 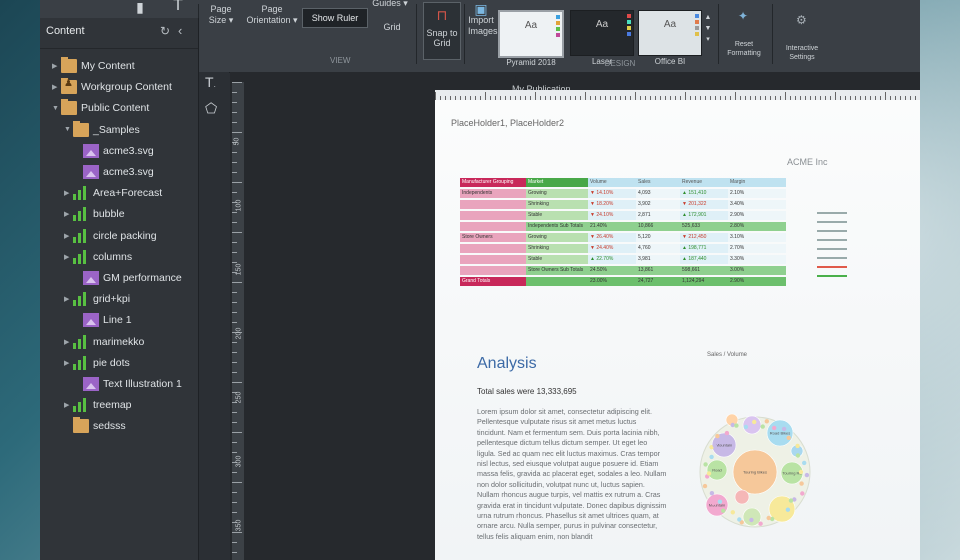 I want to click on tree-item: ▶ Area+Forecast, so click(x=113, y=193).